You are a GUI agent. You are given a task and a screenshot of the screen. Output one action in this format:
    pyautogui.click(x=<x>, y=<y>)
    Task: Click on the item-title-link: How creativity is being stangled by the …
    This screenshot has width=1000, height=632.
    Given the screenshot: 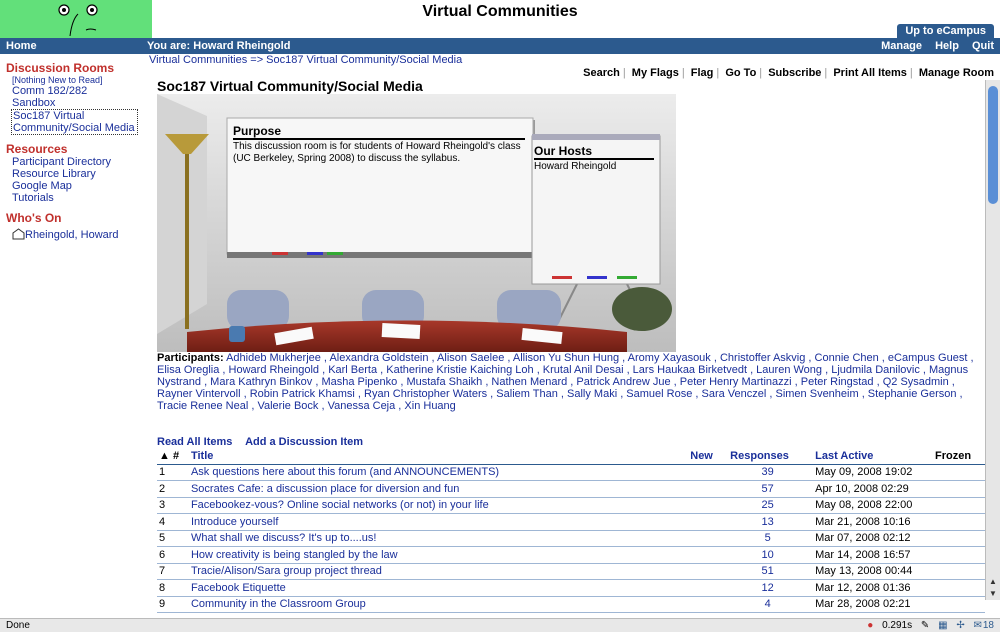 What is the action you would take?
    pyautogui.click(x=440, y=555)
    